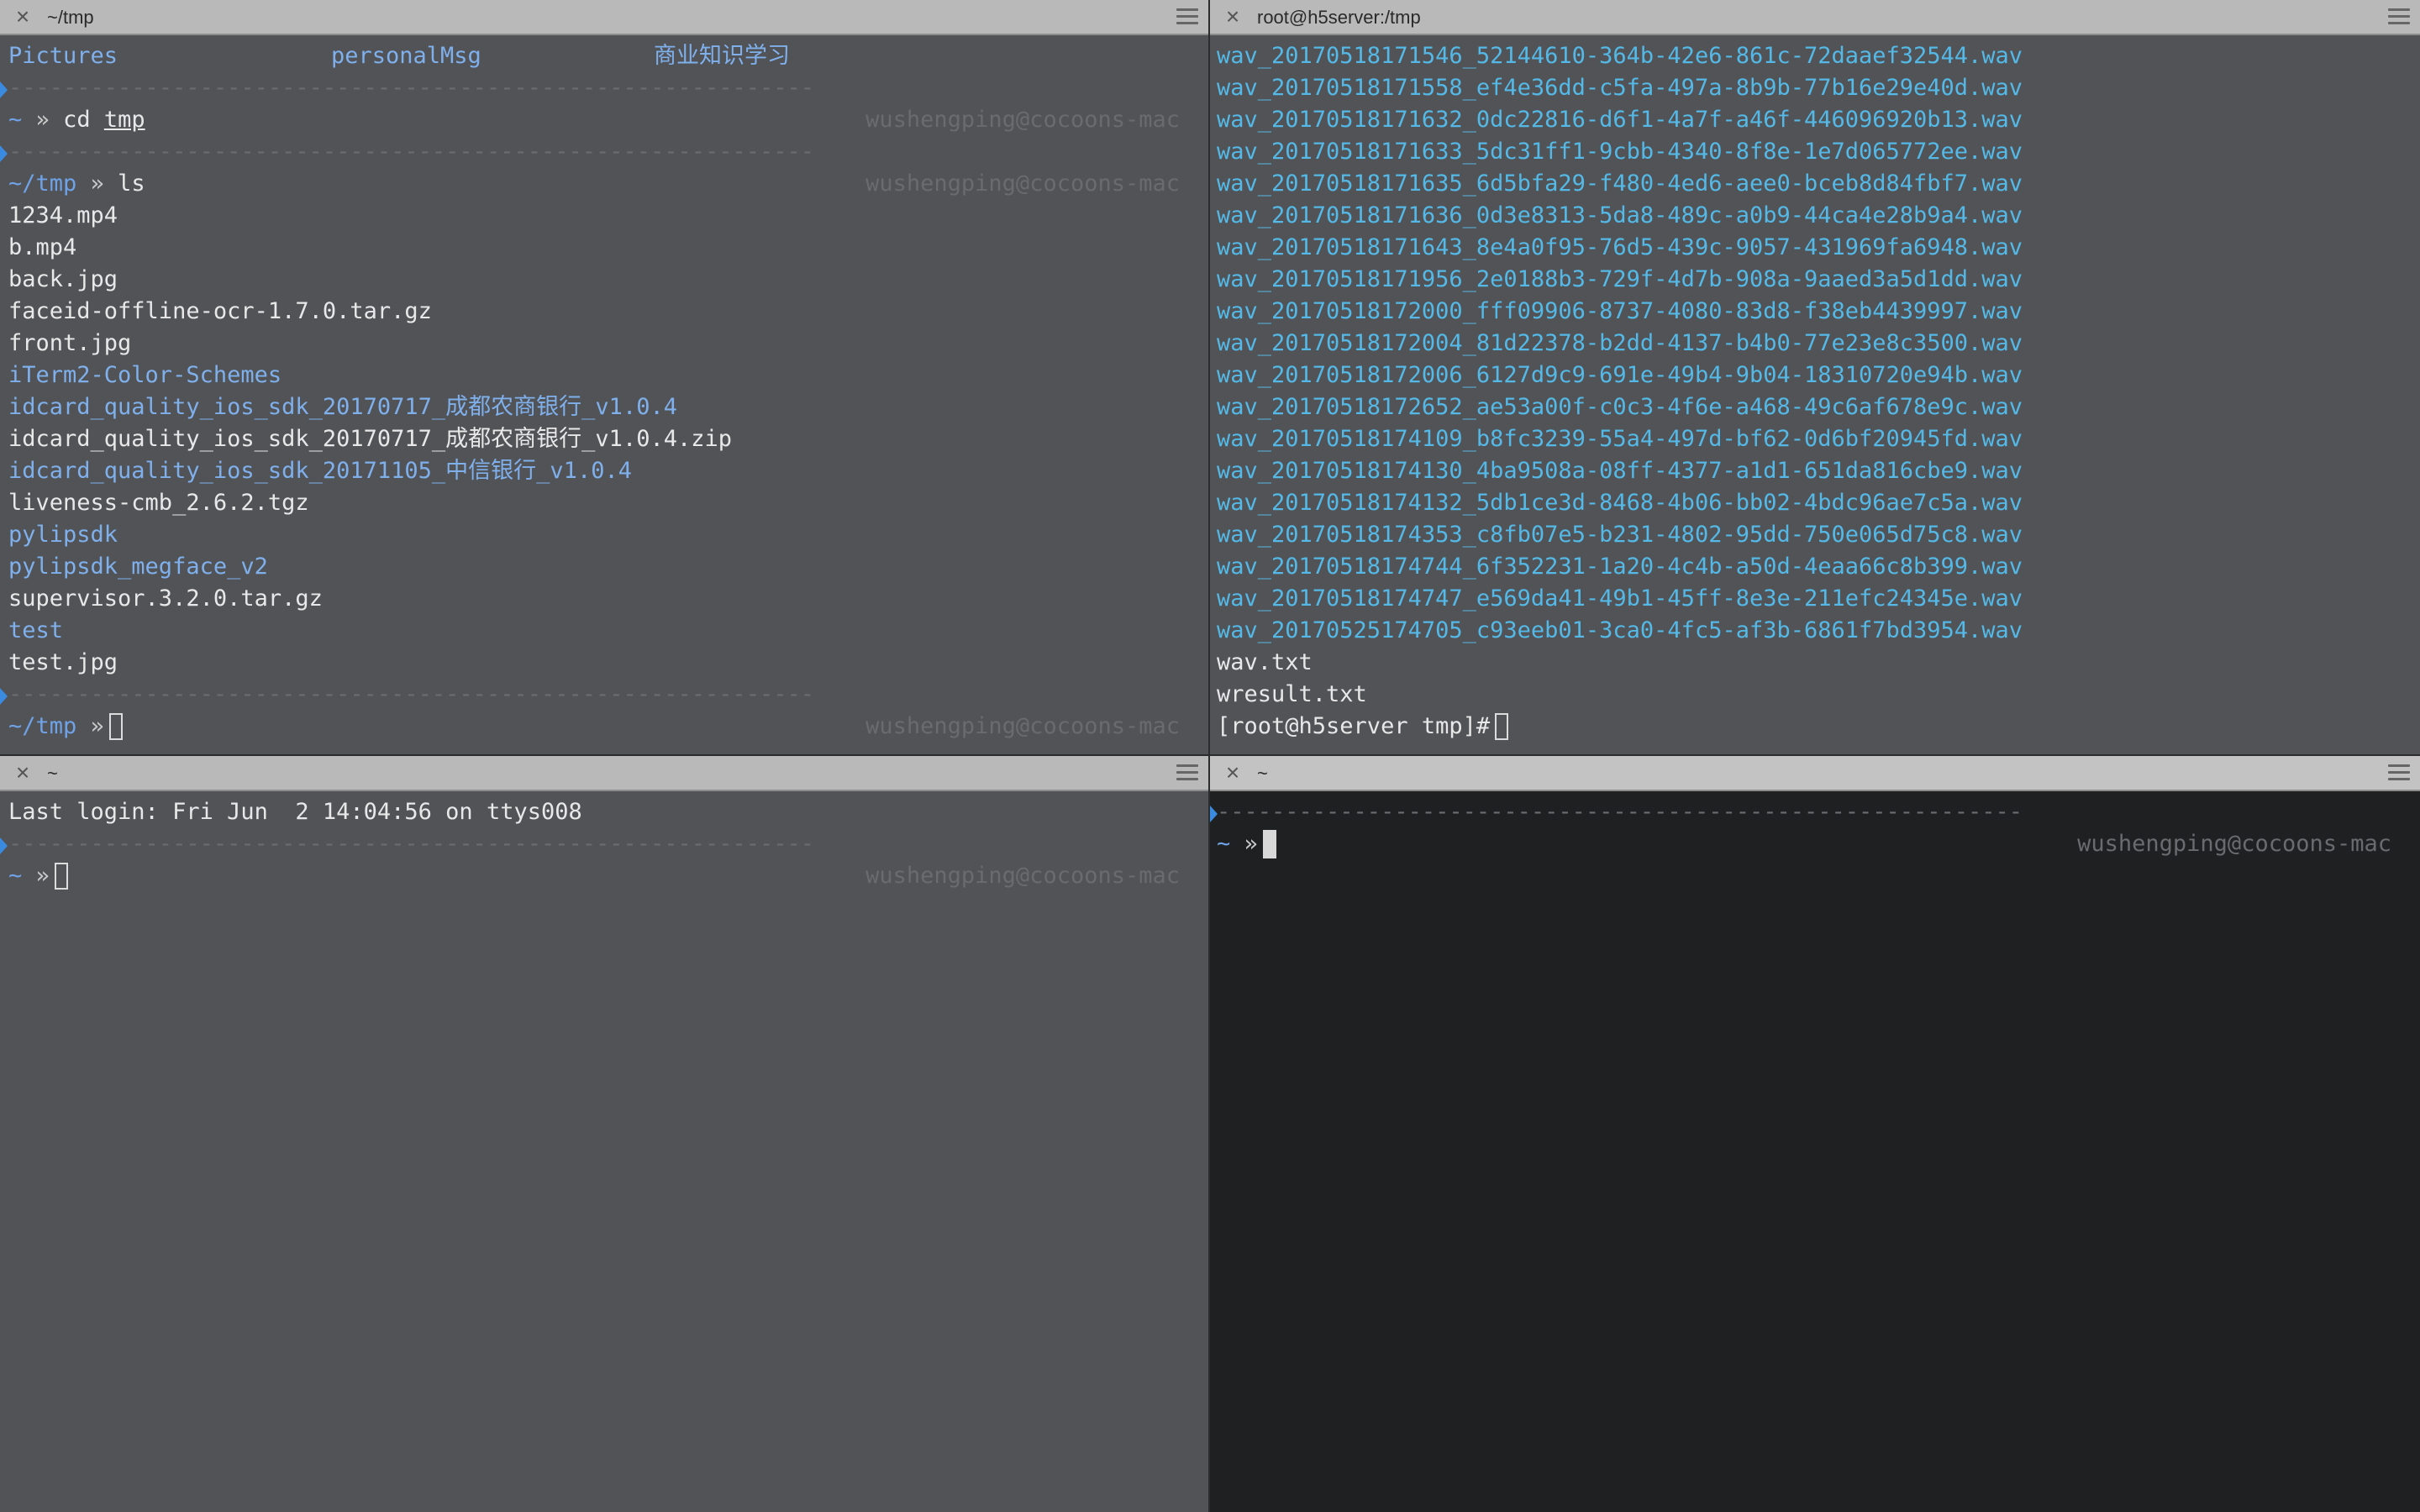 This screenshot has height=1512, width=2420. I want to click on ls-file-entry: 1234.mp4, so click(63, 215).